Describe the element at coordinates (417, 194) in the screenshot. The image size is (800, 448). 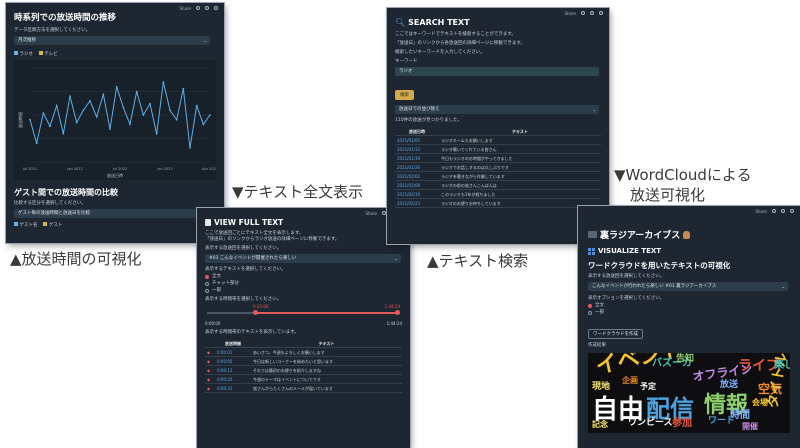
I see `row-date-link: 2021/02/16` at that location.